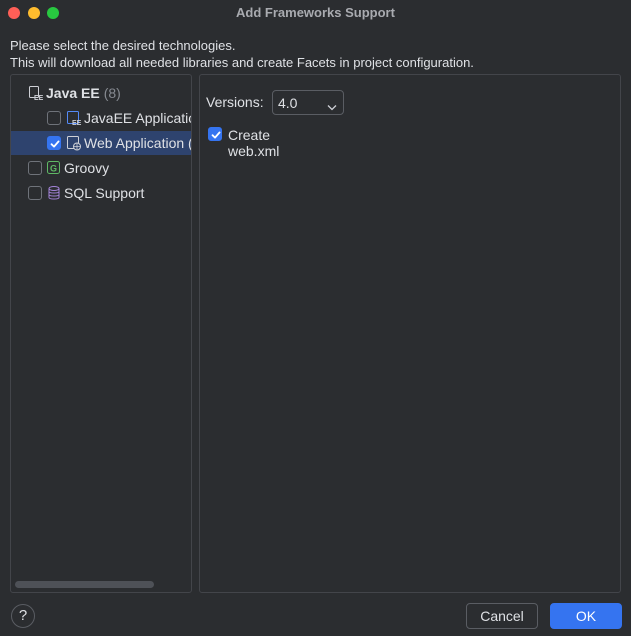 The image size is (631, 636). What do you see at coordinates (54, 193) in the screenshot?
I see `database-icon` at bounding box center [54, 193].